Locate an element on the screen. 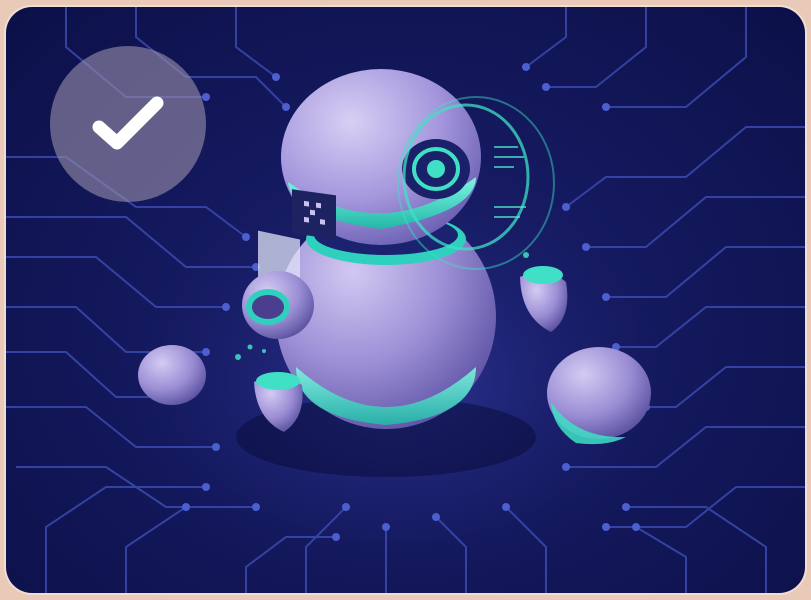  selected-checkmark-badge is located at coordinates (128, 124).